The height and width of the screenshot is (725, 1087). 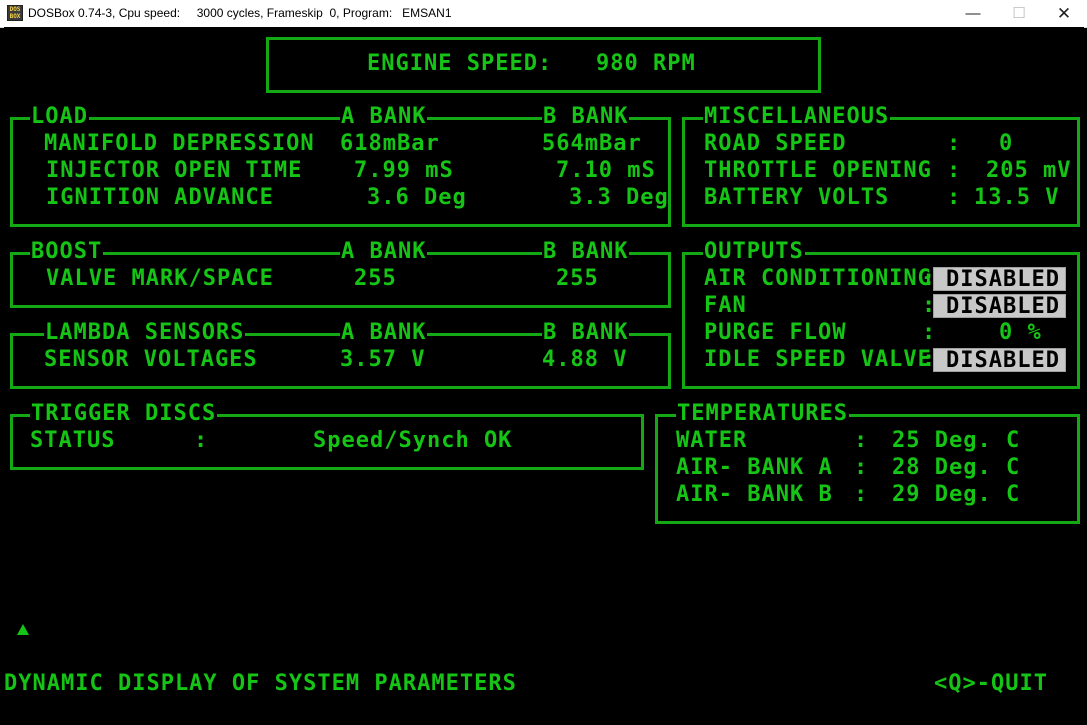 What do you see at coordinates (725, 305) in the screenshot?
I see `output-row-label: FAN` at bounding box center [725, 305].